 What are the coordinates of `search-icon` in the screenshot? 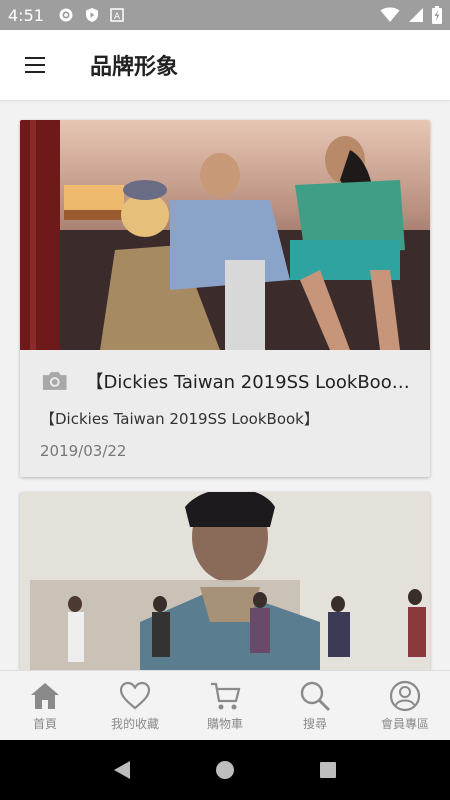 It's located at (315, 696).